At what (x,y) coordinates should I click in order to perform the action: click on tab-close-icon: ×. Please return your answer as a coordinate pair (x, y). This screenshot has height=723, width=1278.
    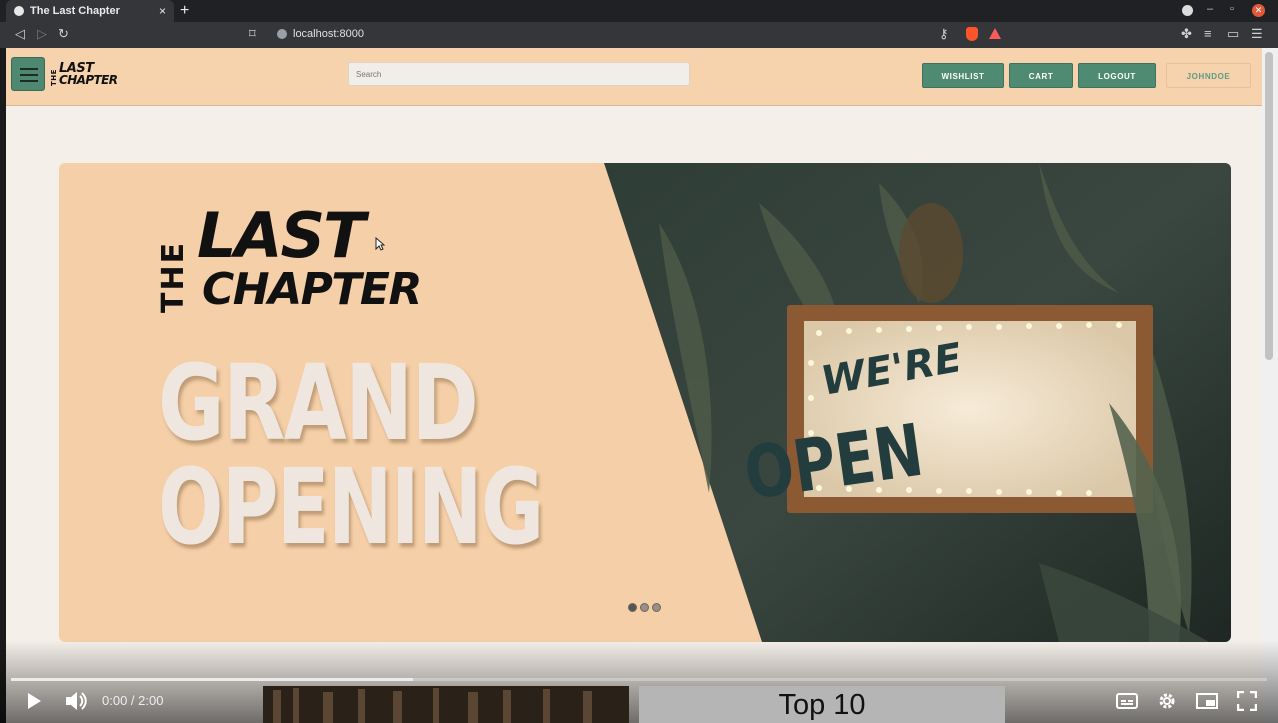
    Looking at the image, I should click on (162, 11).